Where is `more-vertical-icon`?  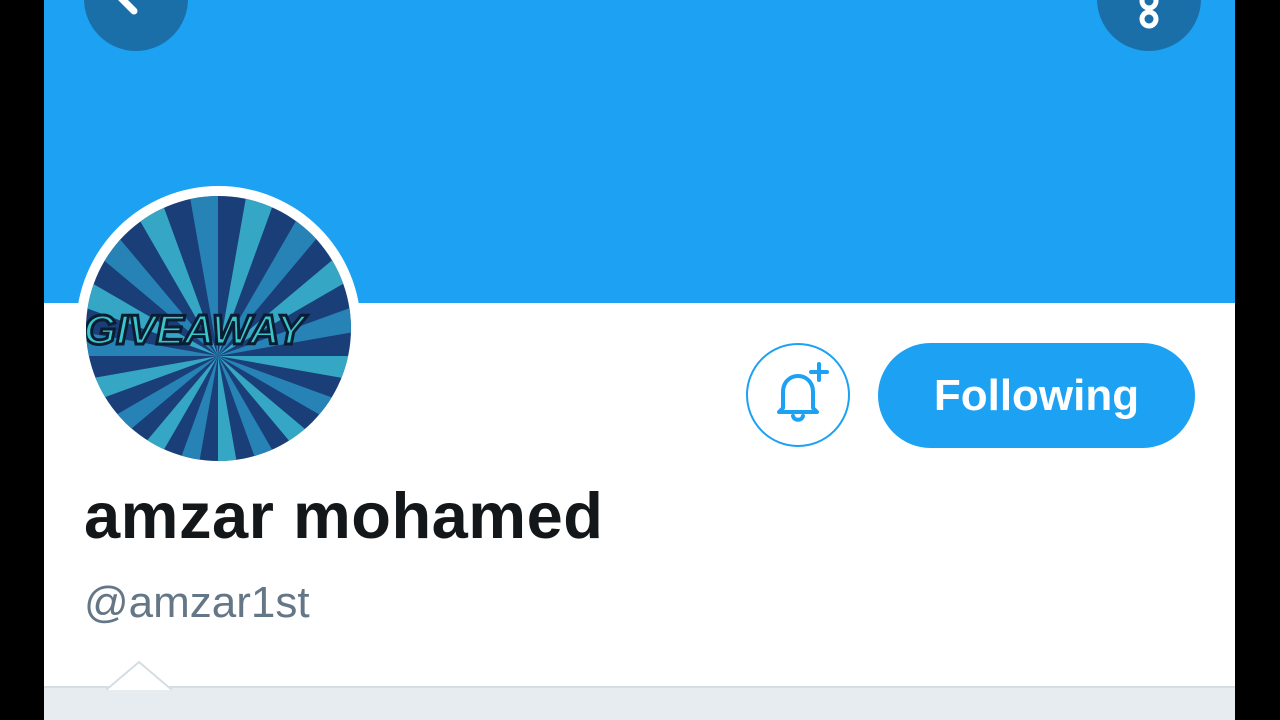 more-vertical-icon is located at coordinates (1149, 27).